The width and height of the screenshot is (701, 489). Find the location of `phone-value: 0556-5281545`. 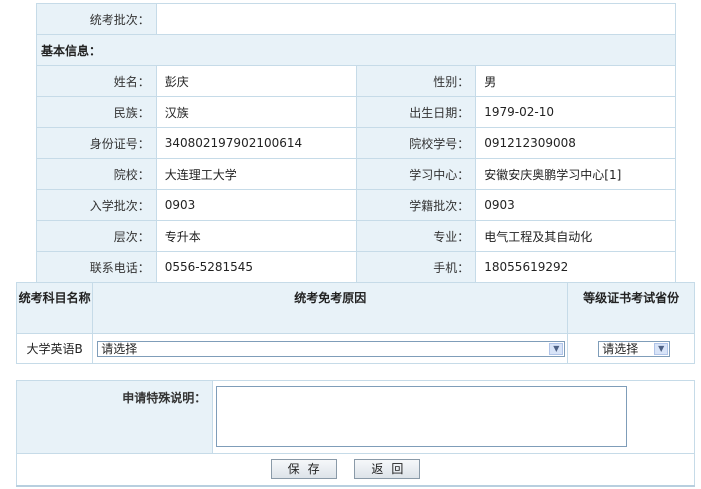

phone-value: 0556-5281545 is located at coordinates (256, 267).